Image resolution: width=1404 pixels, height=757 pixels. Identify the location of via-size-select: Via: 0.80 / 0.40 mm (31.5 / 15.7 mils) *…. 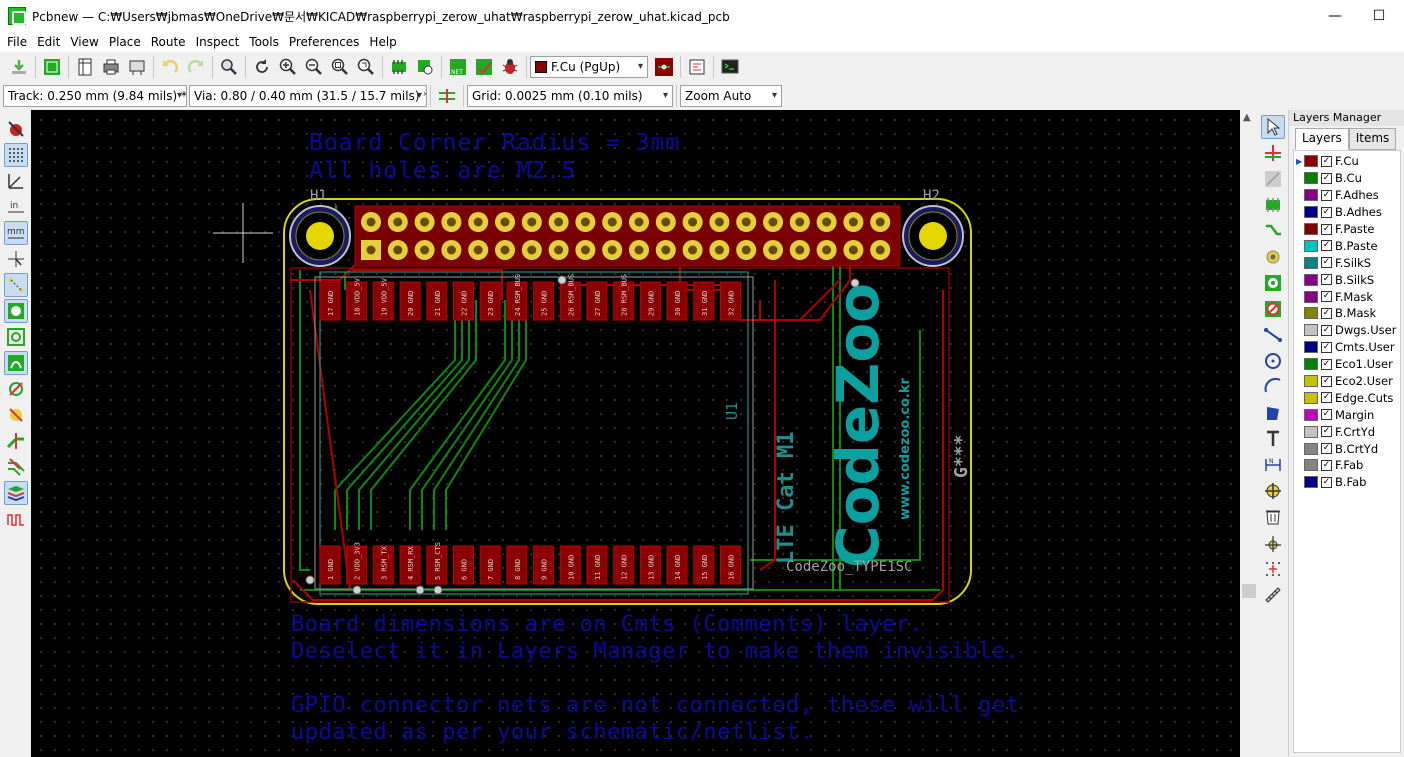
(308, 96).